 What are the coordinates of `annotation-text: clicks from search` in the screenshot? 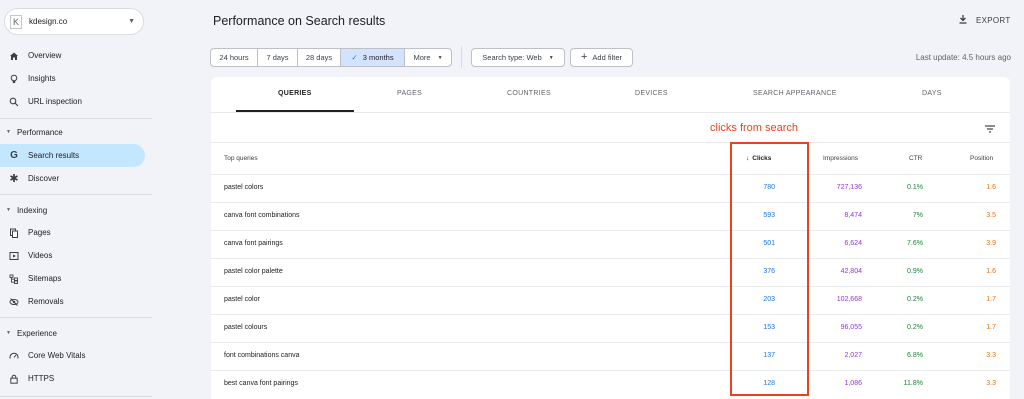 It's located at (754, 128).